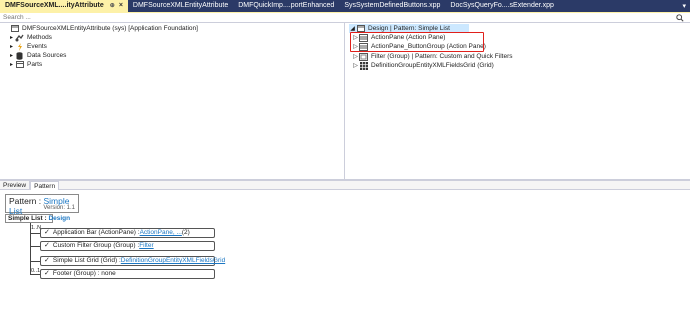  I want to click on tab-label: DMFQuickImp....portEnhanced, so click(286, 5).